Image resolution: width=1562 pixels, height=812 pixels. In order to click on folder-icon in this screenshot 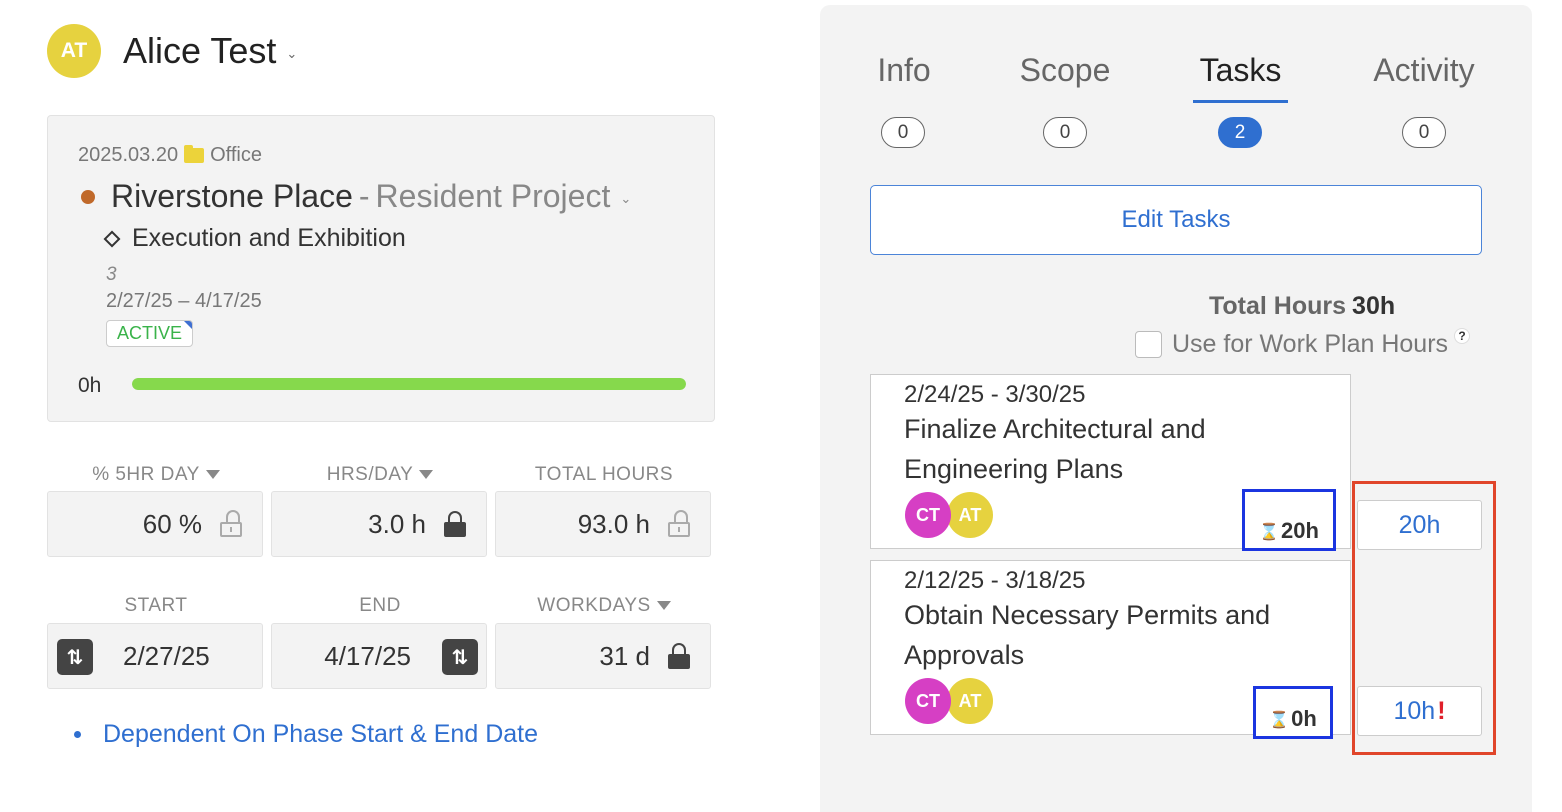, I will do `click(194, 154)`.